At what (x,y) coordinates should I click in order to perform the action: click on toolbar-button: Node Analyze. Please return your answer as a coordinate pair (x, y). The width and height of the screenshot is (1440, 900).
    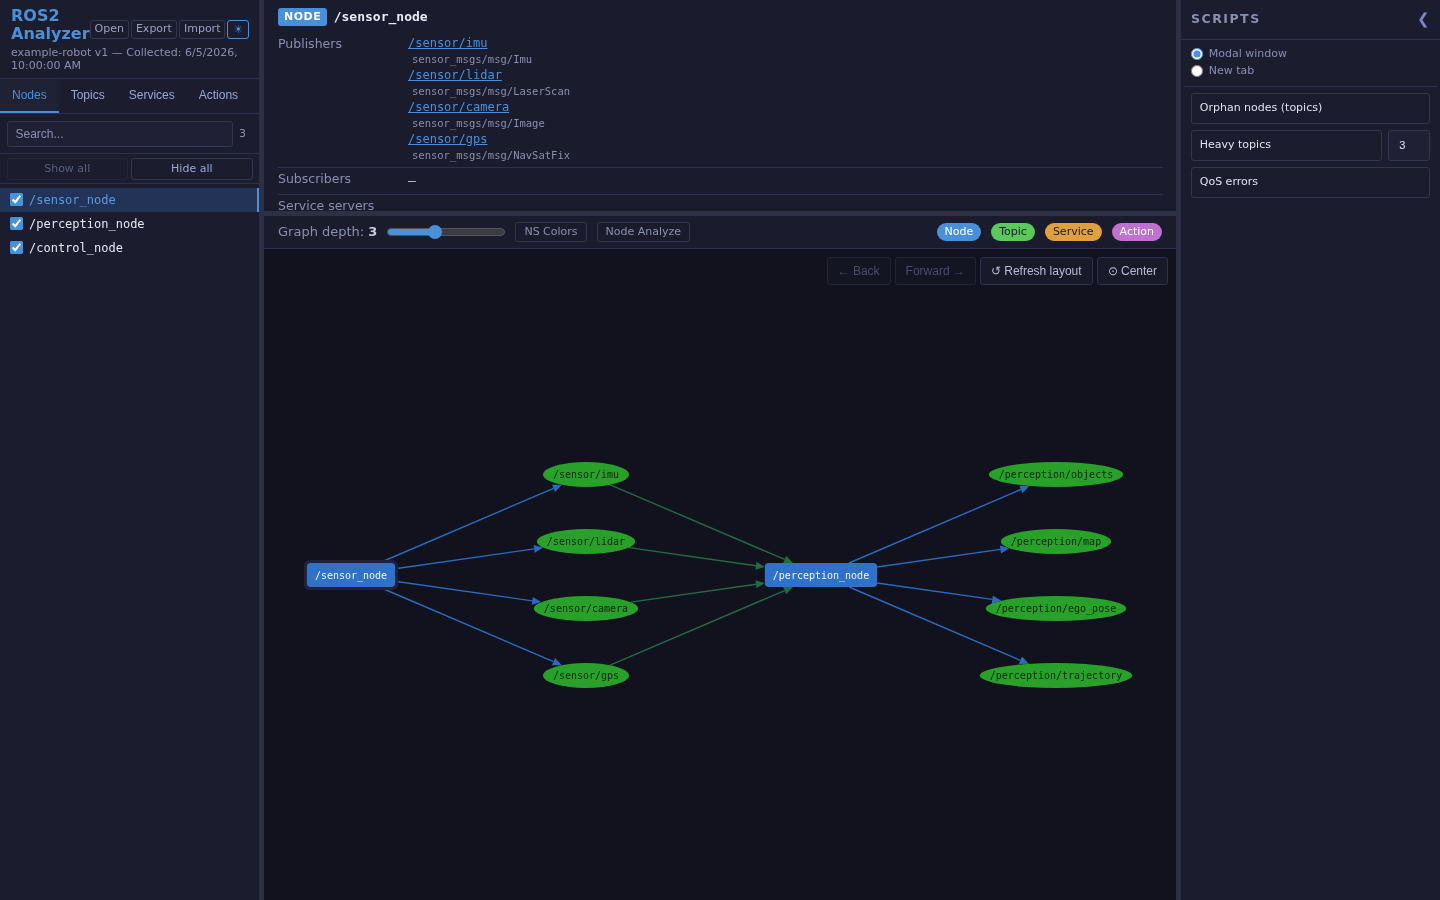
    Looking at the image, I should click on (643, 232).